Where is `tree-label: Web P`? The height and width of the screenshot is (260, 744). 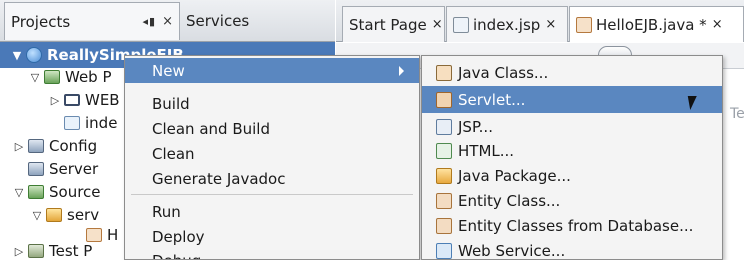 tree-label: Web P is located at coordinates (88, 77).